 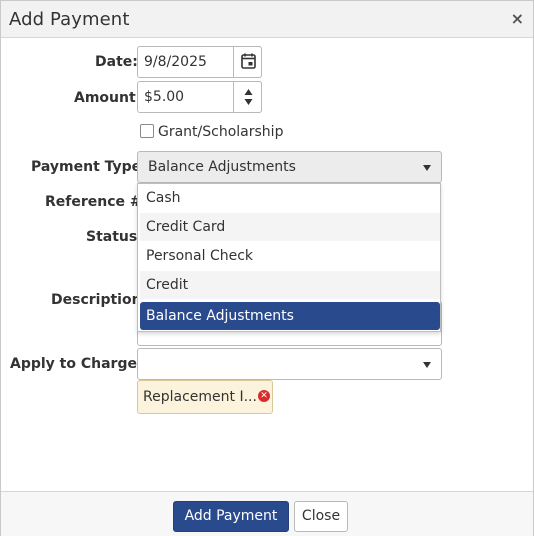 I want to click on date-label: Date:, so click(x=116, y=62).